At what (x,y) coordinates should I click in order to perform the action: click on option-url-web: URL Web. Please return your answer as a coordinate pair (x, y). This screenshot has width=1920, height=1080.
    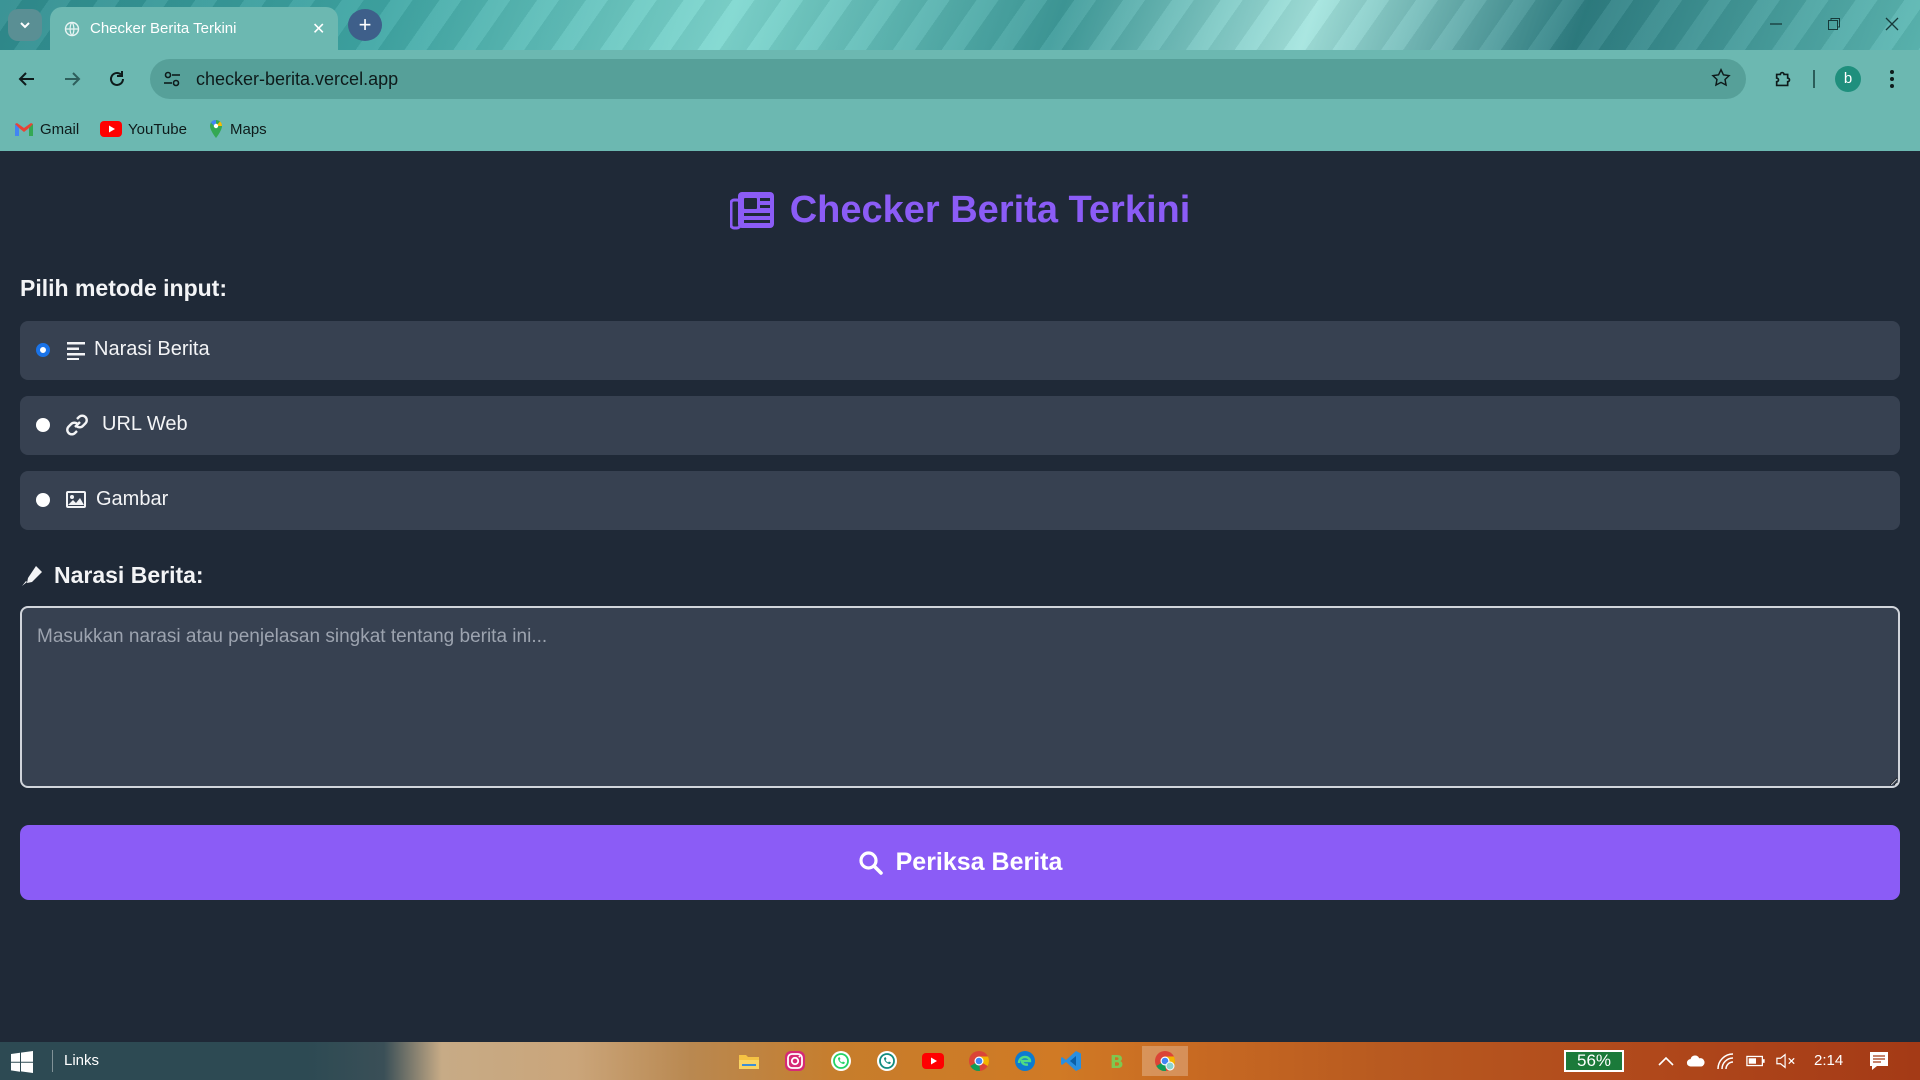
    Looking at the image, I should click on (960, 425).